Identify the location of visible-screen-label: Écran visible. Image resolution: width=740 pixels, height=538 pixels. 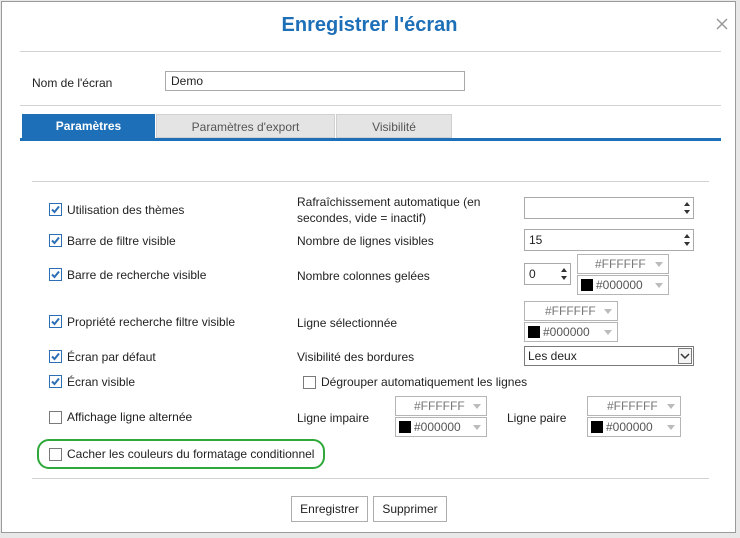
(101, 382).